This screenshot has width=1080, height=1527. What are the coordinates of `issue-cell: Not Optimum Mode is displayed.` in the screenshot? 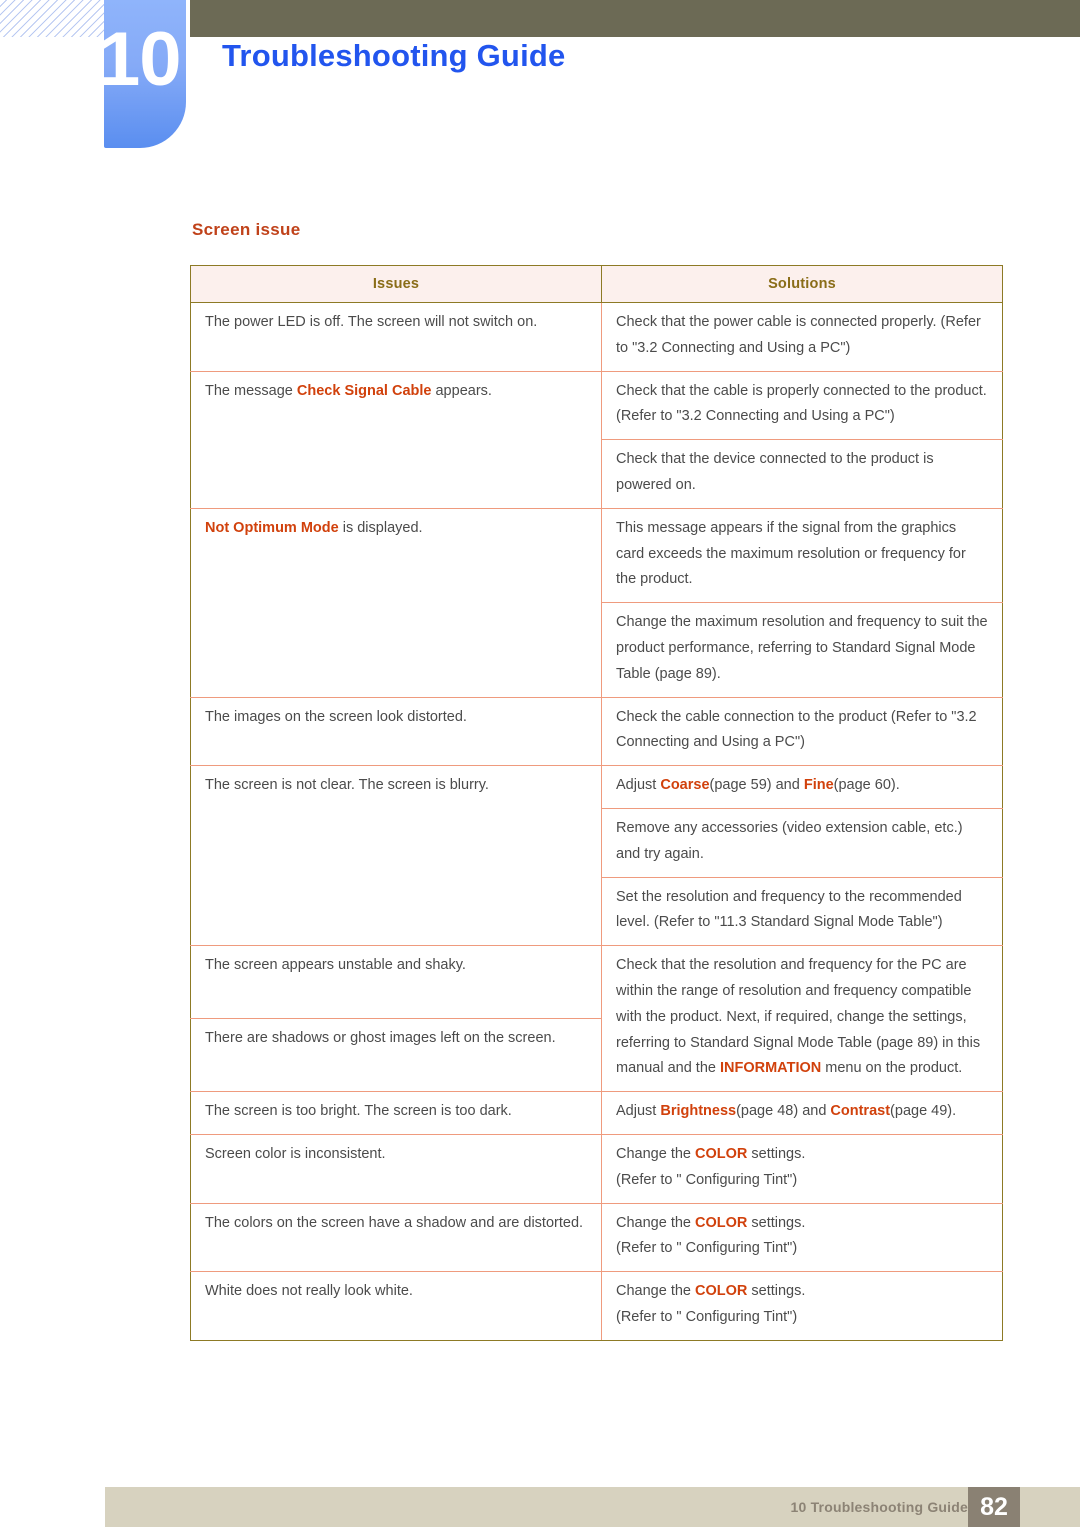 It's located at (396, 602).